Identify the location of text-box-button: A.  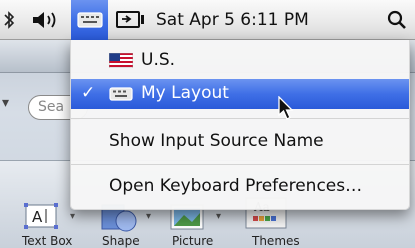
(42, 218).